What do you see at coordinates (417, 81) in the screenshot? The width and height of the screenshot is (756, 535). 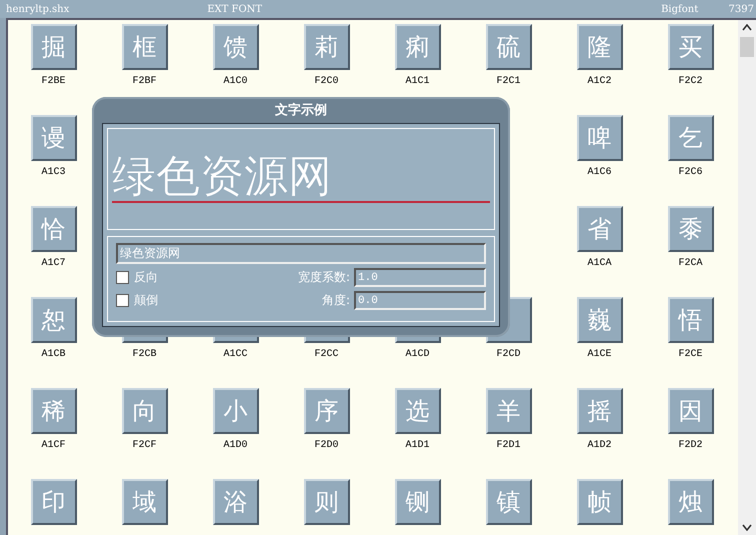 I see `glyph-code: A1C1` at bounding box center [417, 81].